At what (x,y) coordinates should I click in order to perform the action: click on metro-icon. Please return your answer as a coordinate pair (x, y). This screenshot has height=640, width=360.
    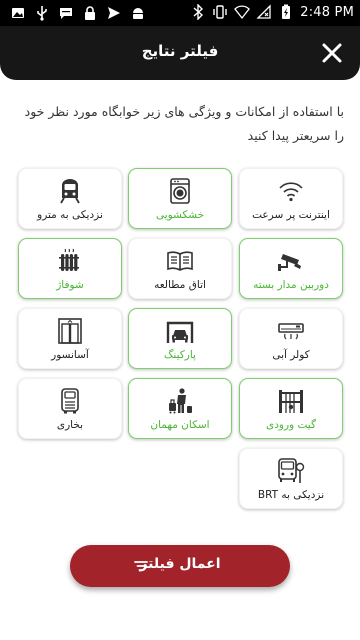
    Looking at the image, I should click on (70, 191).